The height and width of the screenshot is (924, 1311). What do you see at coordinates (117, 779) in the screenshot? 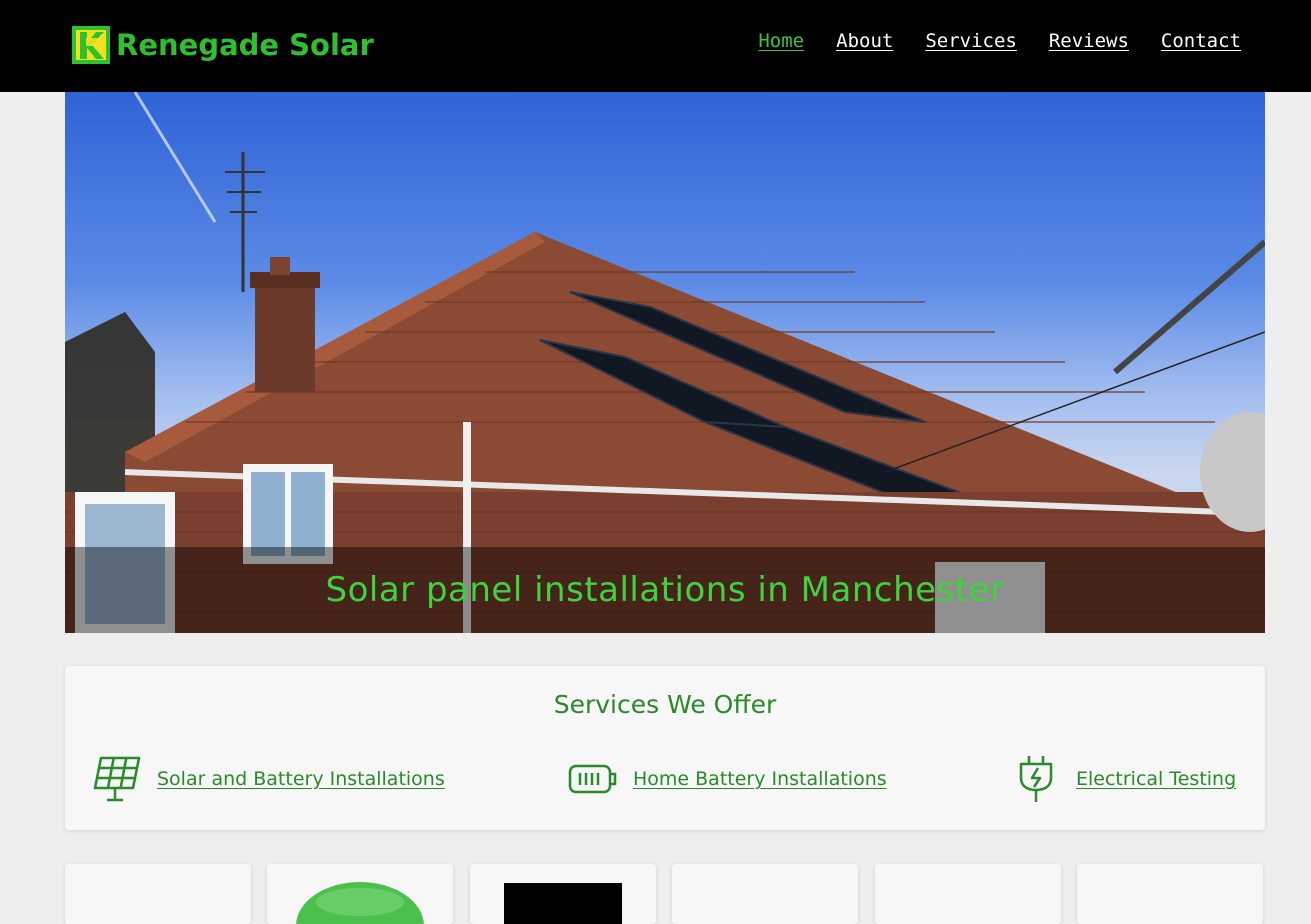
I see `solar-panel-icon` at bounding box center [117, 779].